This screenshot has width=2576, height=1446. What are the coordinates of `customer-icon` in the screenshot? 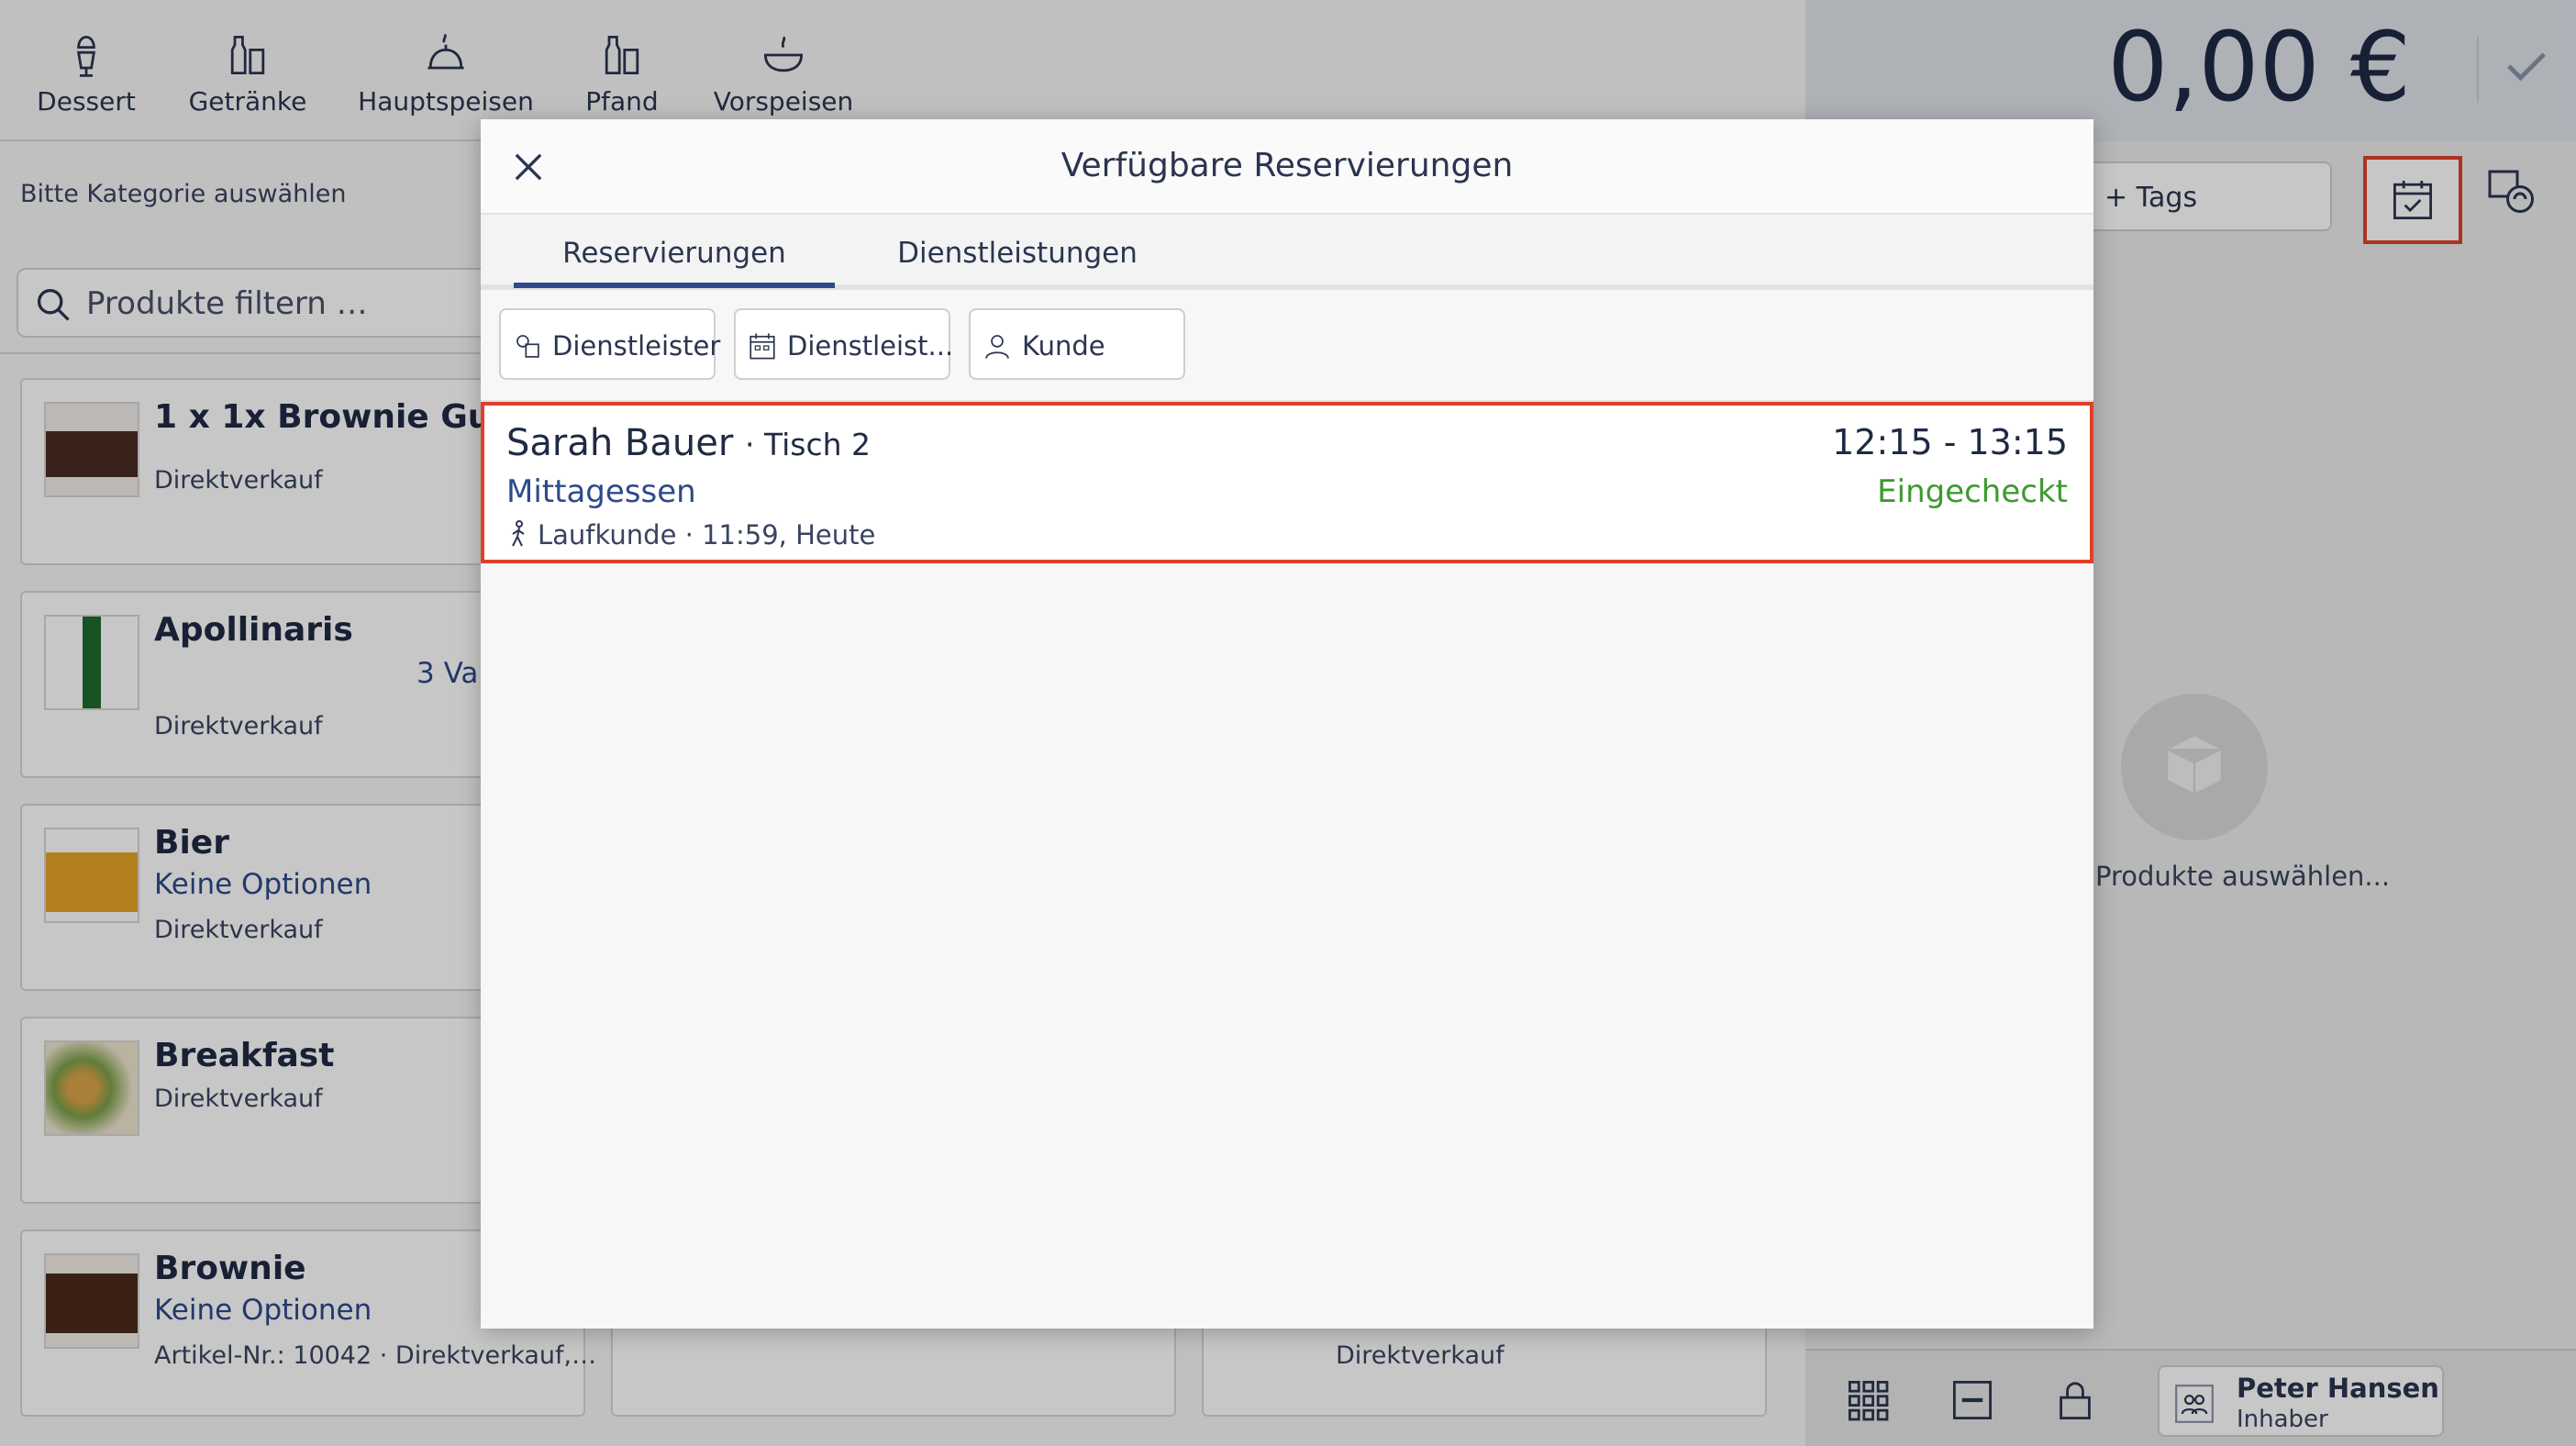 It's located at (997, 347).